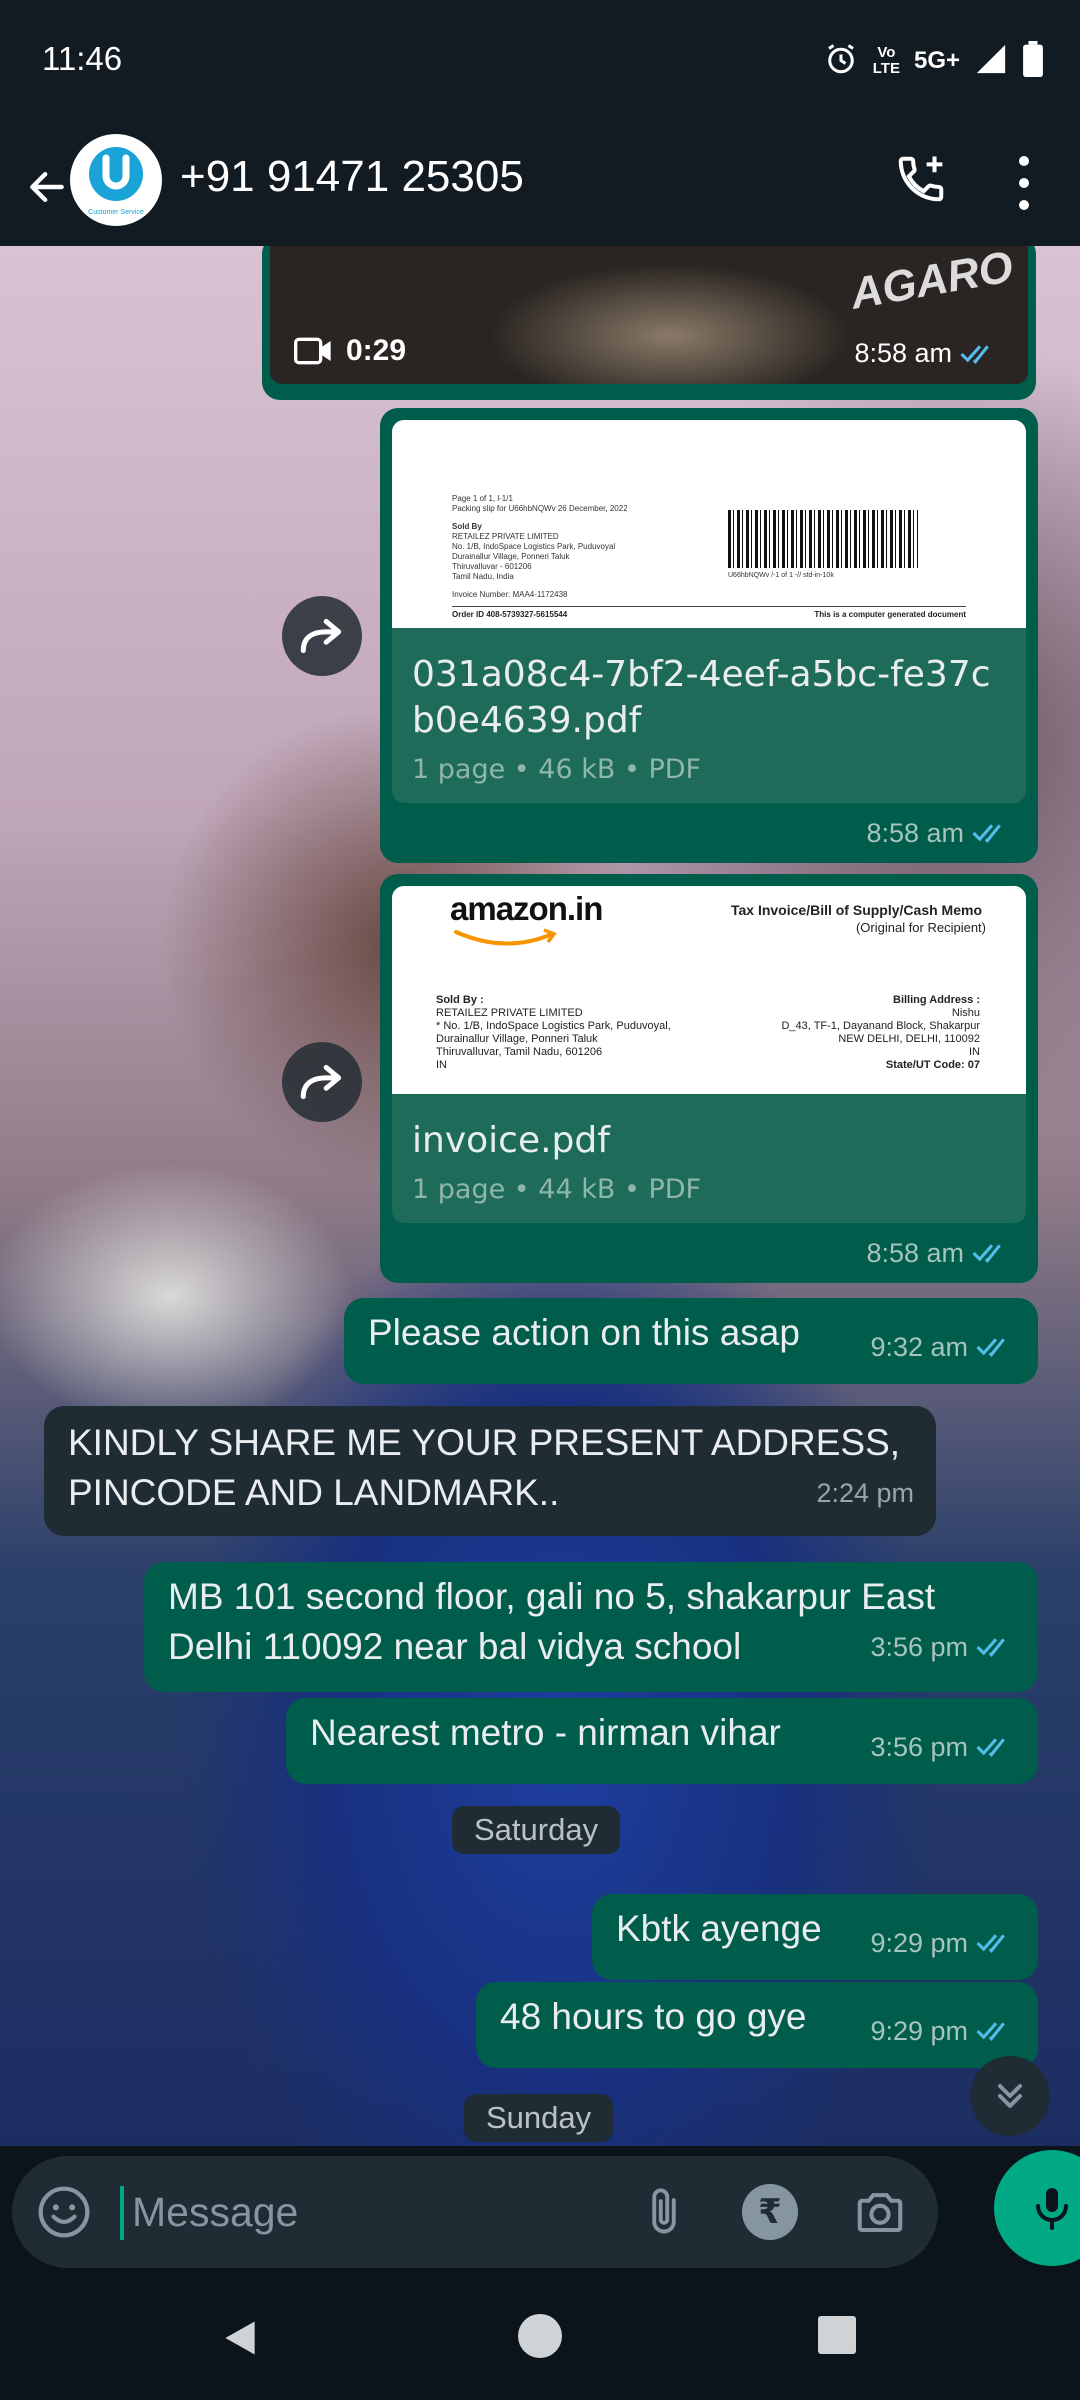 The width and height of the screenshot is (1080, 2400). I want to click on status-time: 11:46, so click(82, 58).